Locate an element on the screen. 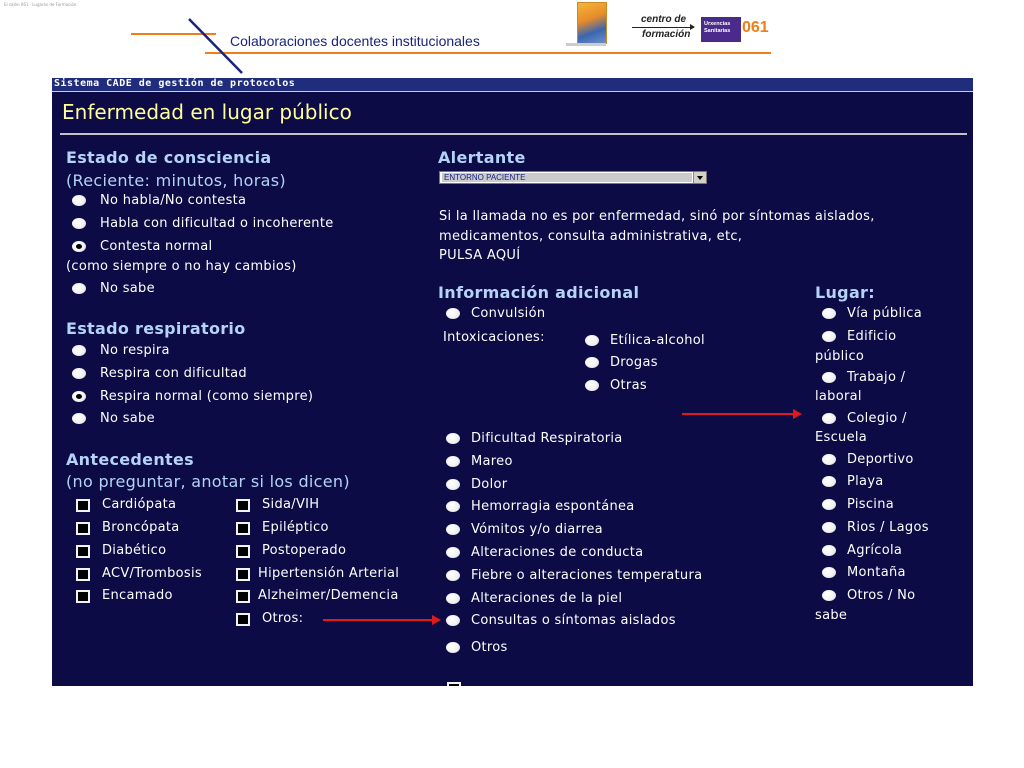  option-label: Drogas is located at coordinates (634, 362).